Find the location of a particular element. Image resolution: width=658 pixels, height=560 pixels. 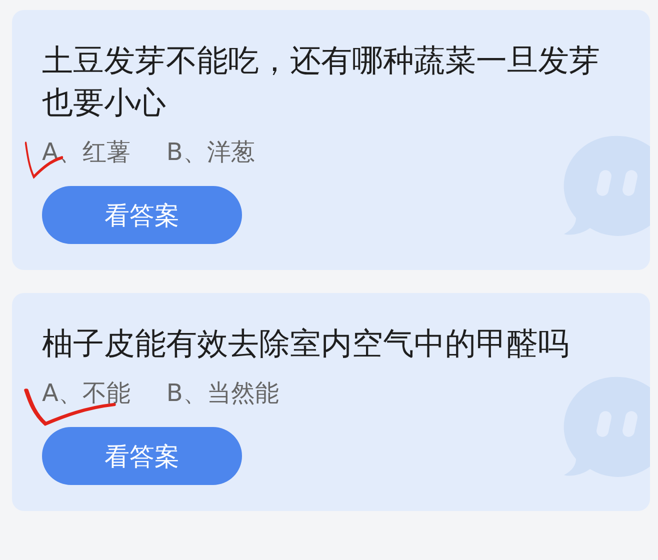

answer-option: B、洋葱 is located at coordinates (210, 152).